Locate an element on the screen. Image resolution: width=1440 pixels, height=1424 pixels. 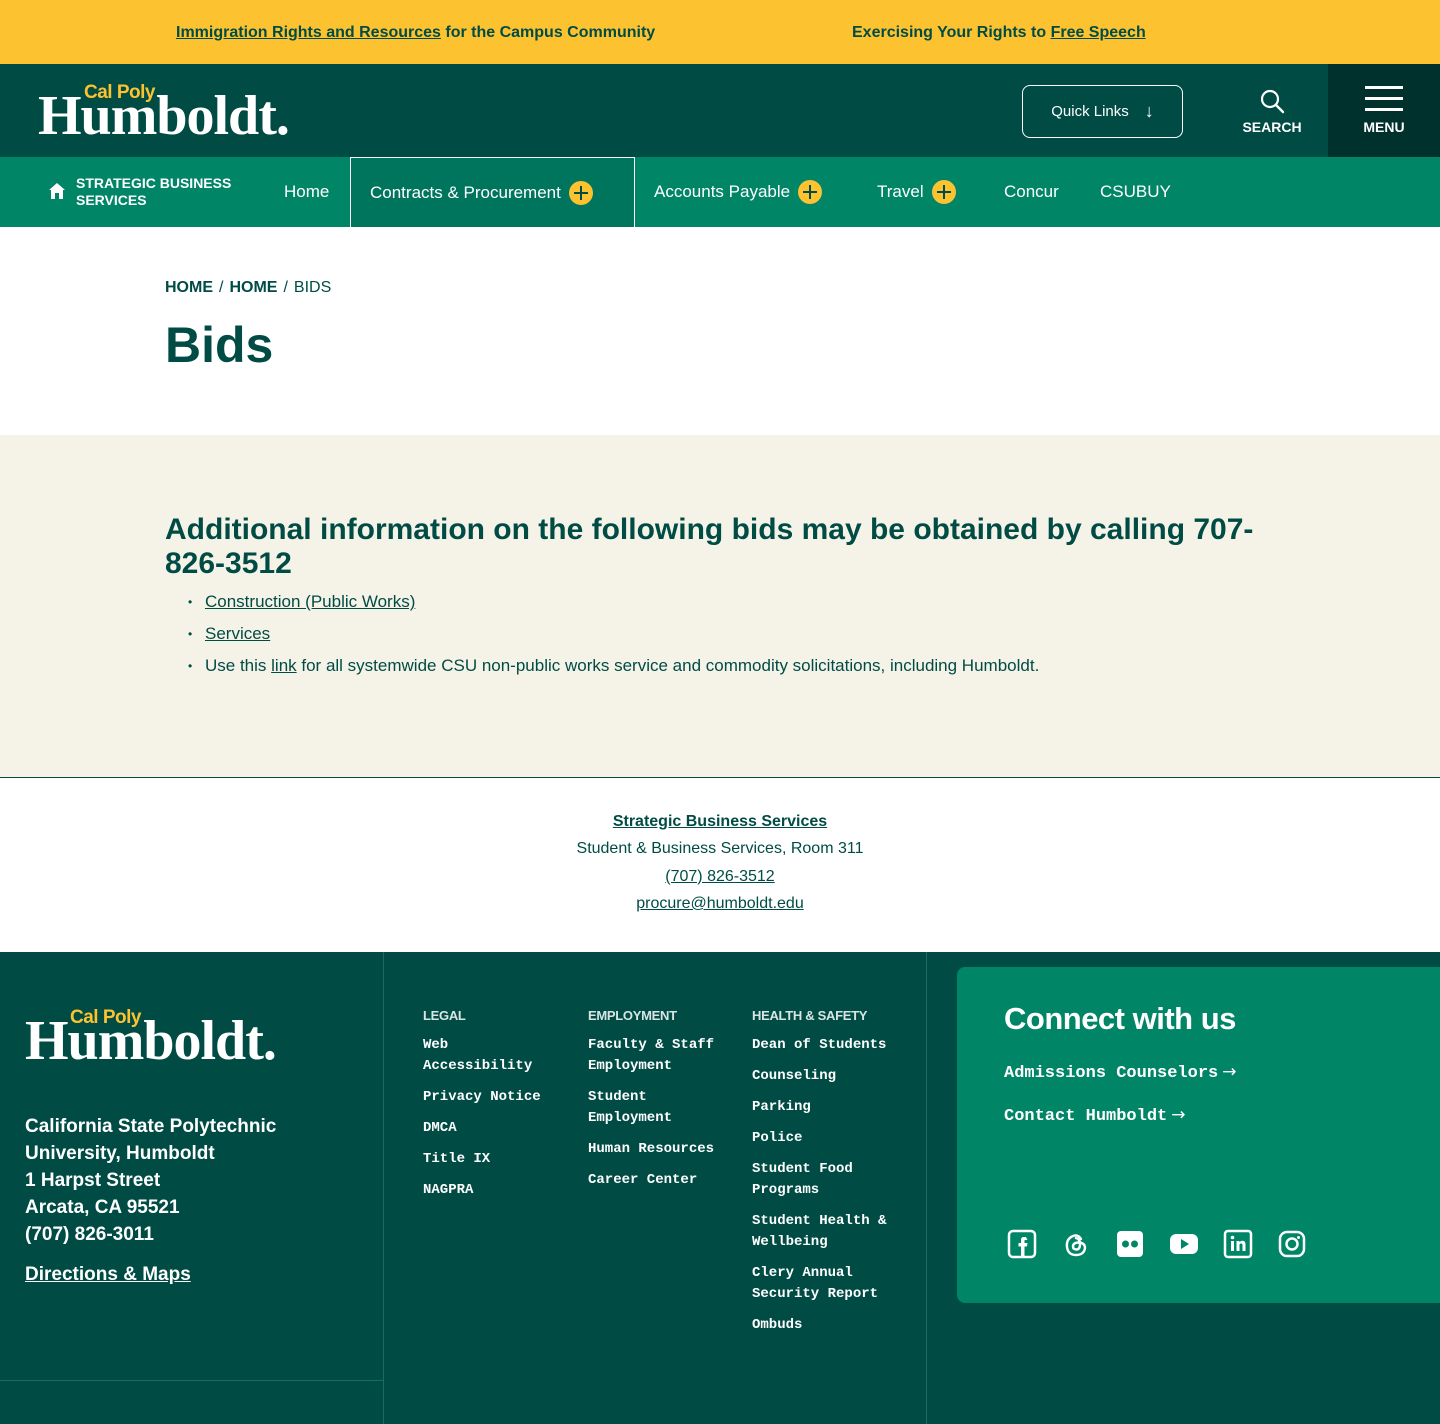
list-item: Services is located at coordinates (613, 639).